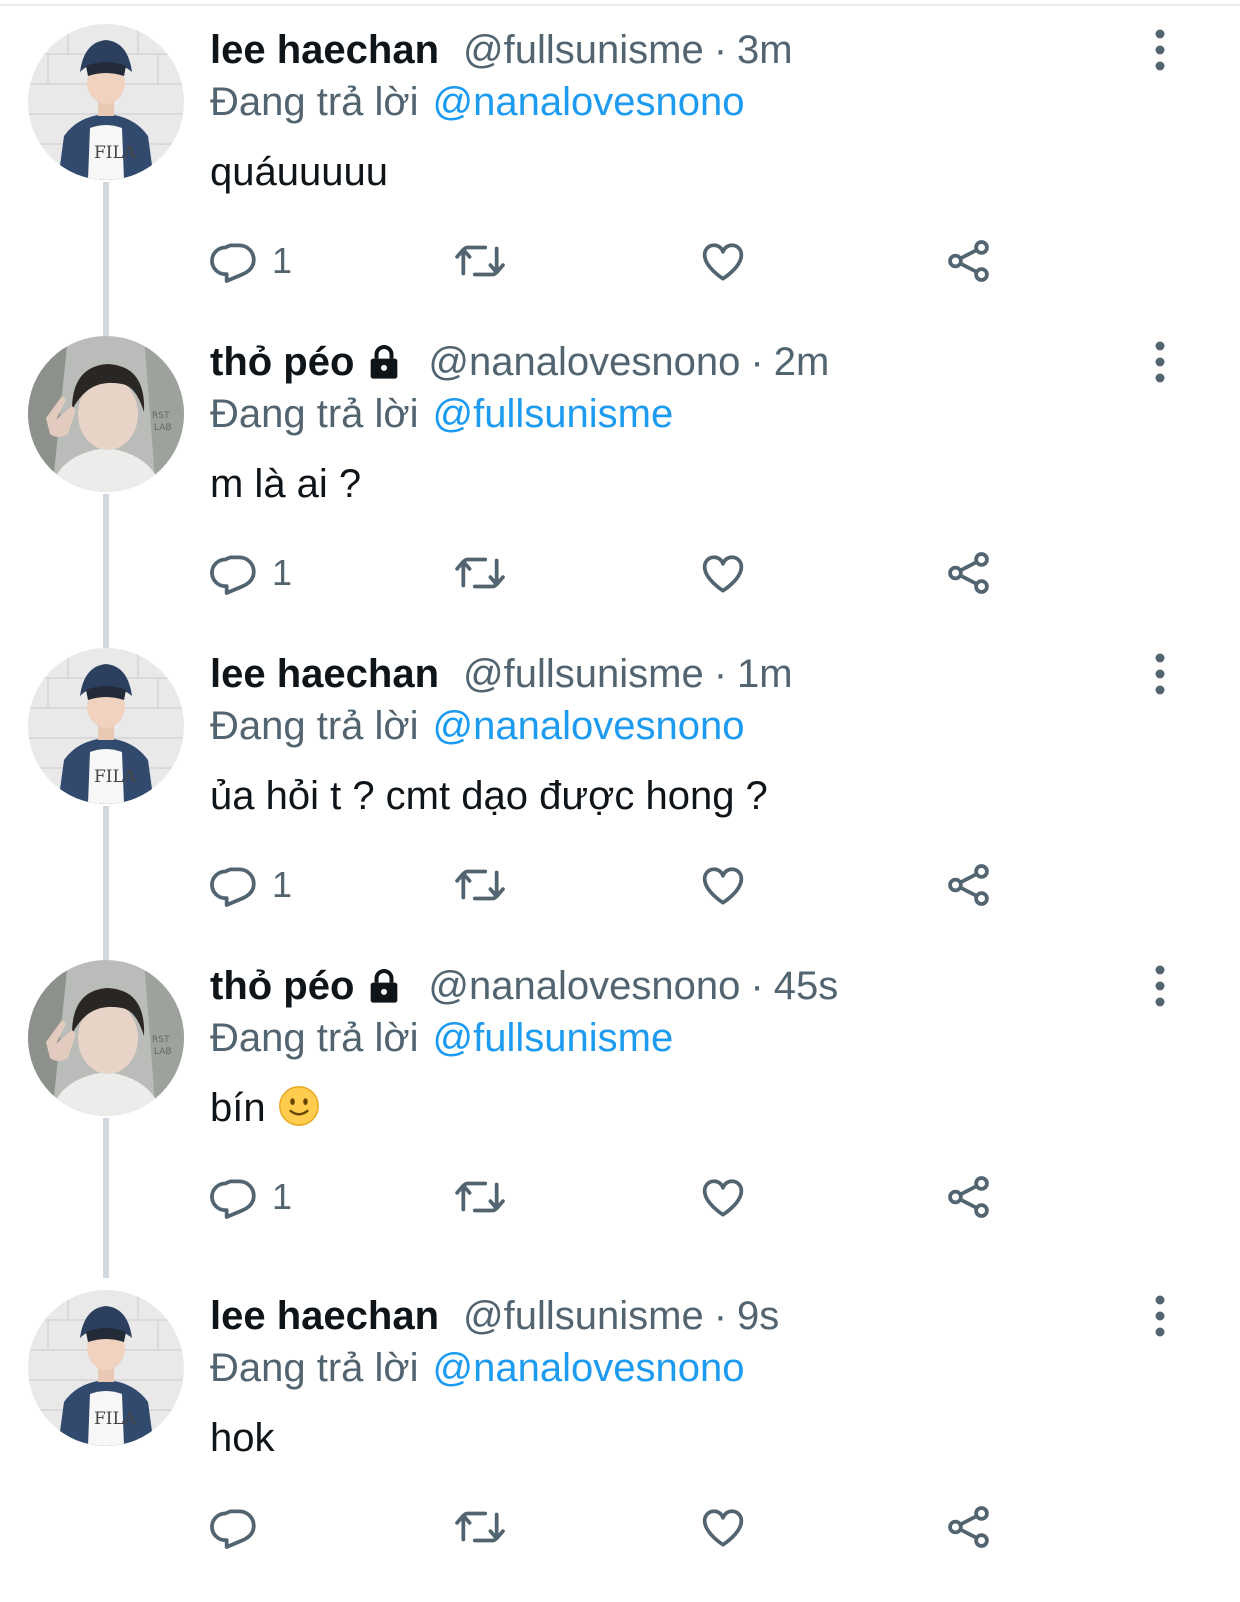 The width and height of the screenshot is (1240, 1602). What do you see at coordinates (610, 1527) in the screenshot?
I see `tweet-actions` at bounding box center [610, 1527].